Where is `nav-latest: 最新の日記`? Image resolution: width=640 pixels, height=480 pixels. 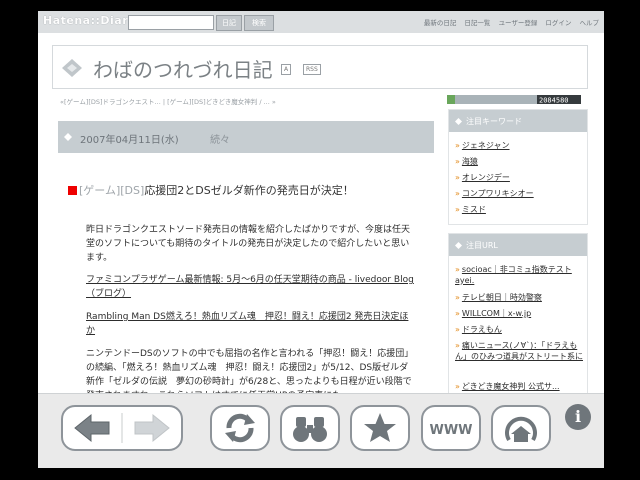
nav-latest: 最新の日記 is located at coordinates (440, 23).